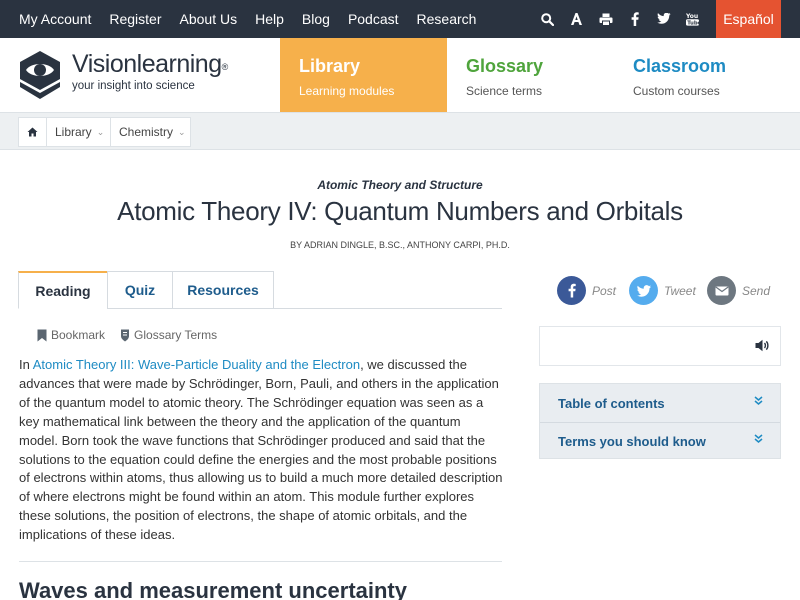 Image resolution: width=800 pixels, height=600 pixels. I want to click on tab-quiz: Quiz, so click(140, 290).